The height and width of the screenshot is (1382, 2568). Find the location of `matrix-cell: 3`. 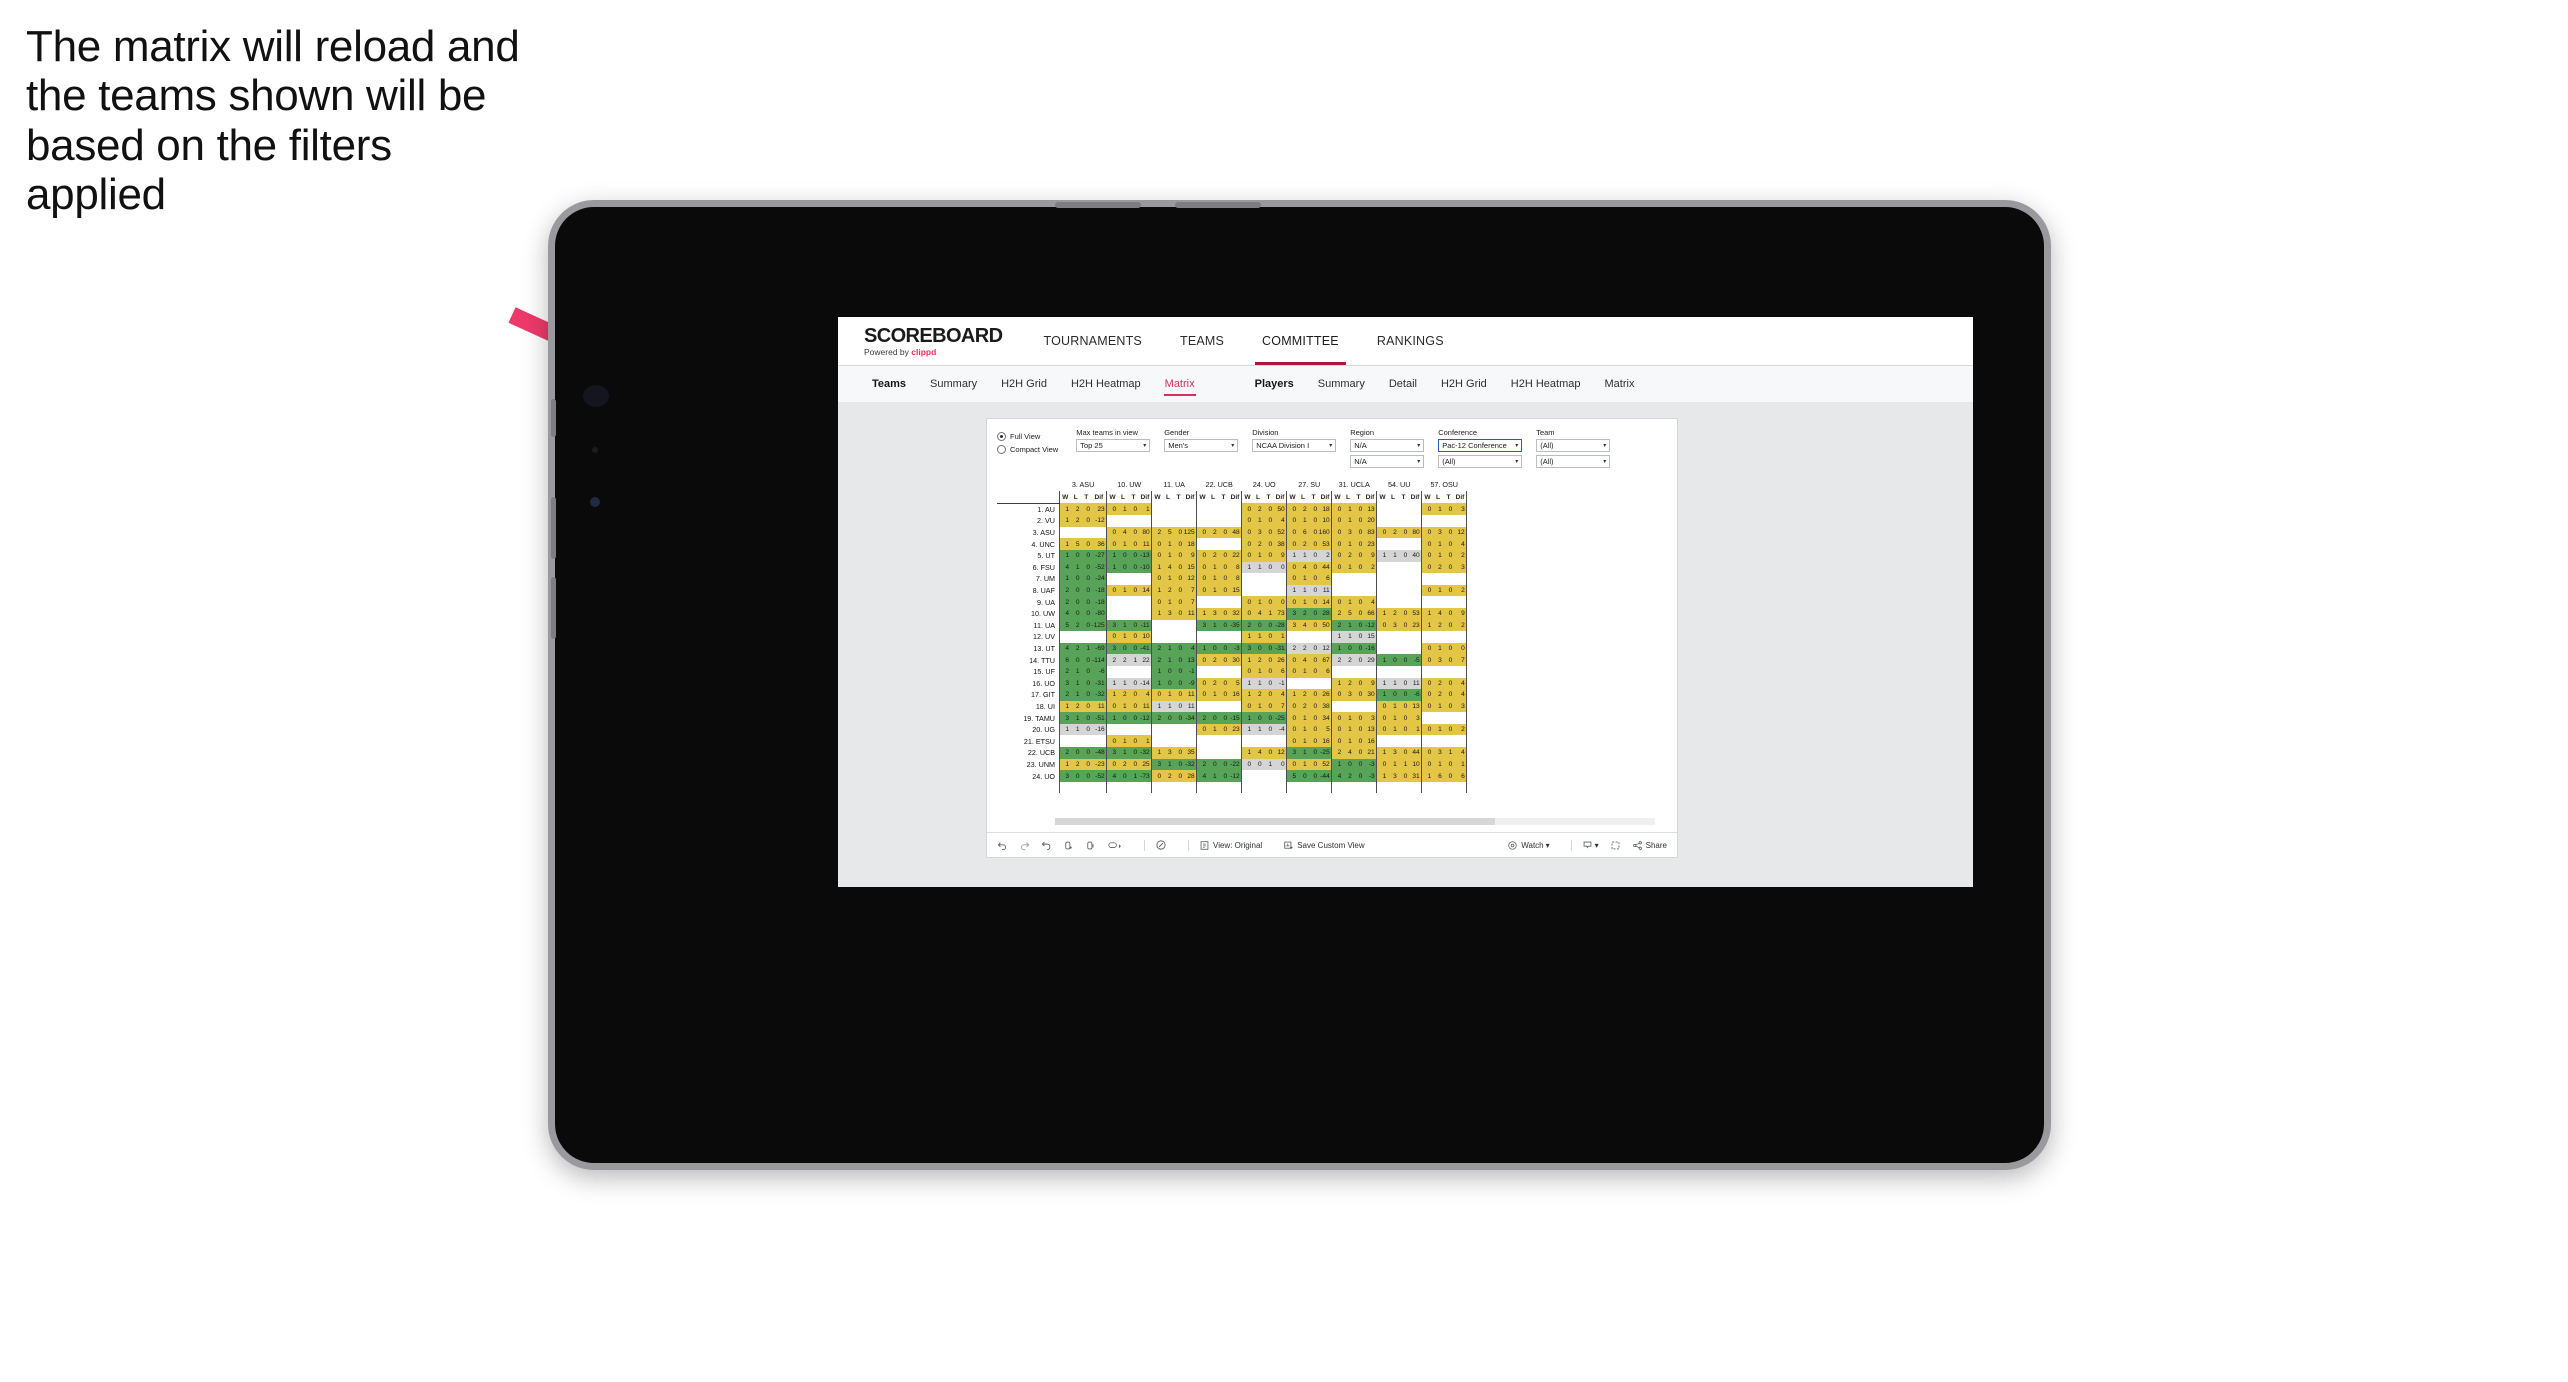

matrix-cell: 3 is located at coordinates (1393, 753).